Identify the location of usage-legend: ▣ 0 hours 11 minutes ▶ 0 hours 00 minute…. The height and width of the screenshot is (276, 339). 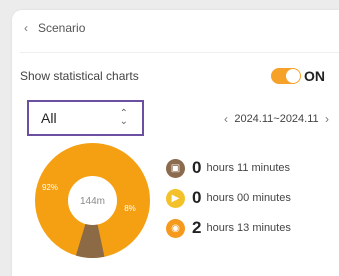
(228, 198).